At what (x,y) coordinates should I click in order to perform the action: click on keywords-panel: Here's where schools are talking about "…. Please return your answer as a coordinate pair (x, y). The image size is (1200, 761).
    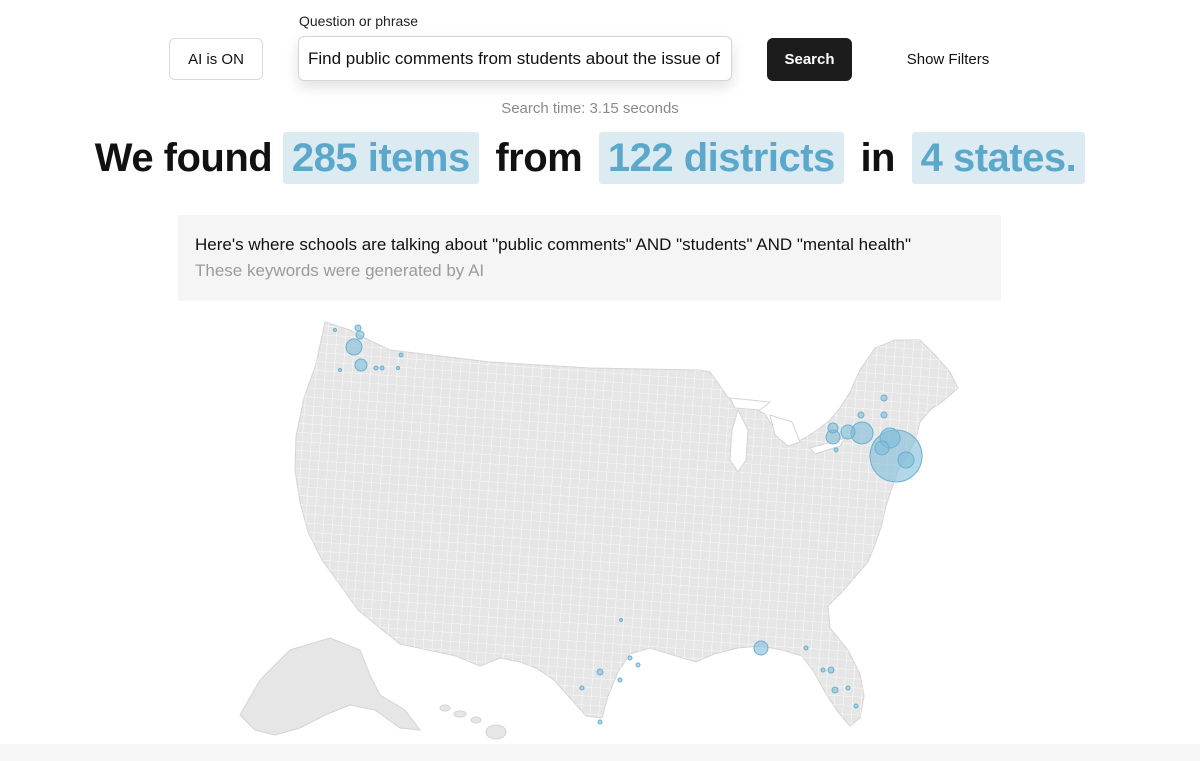
    Looking at the image, I should click on (589, 258).